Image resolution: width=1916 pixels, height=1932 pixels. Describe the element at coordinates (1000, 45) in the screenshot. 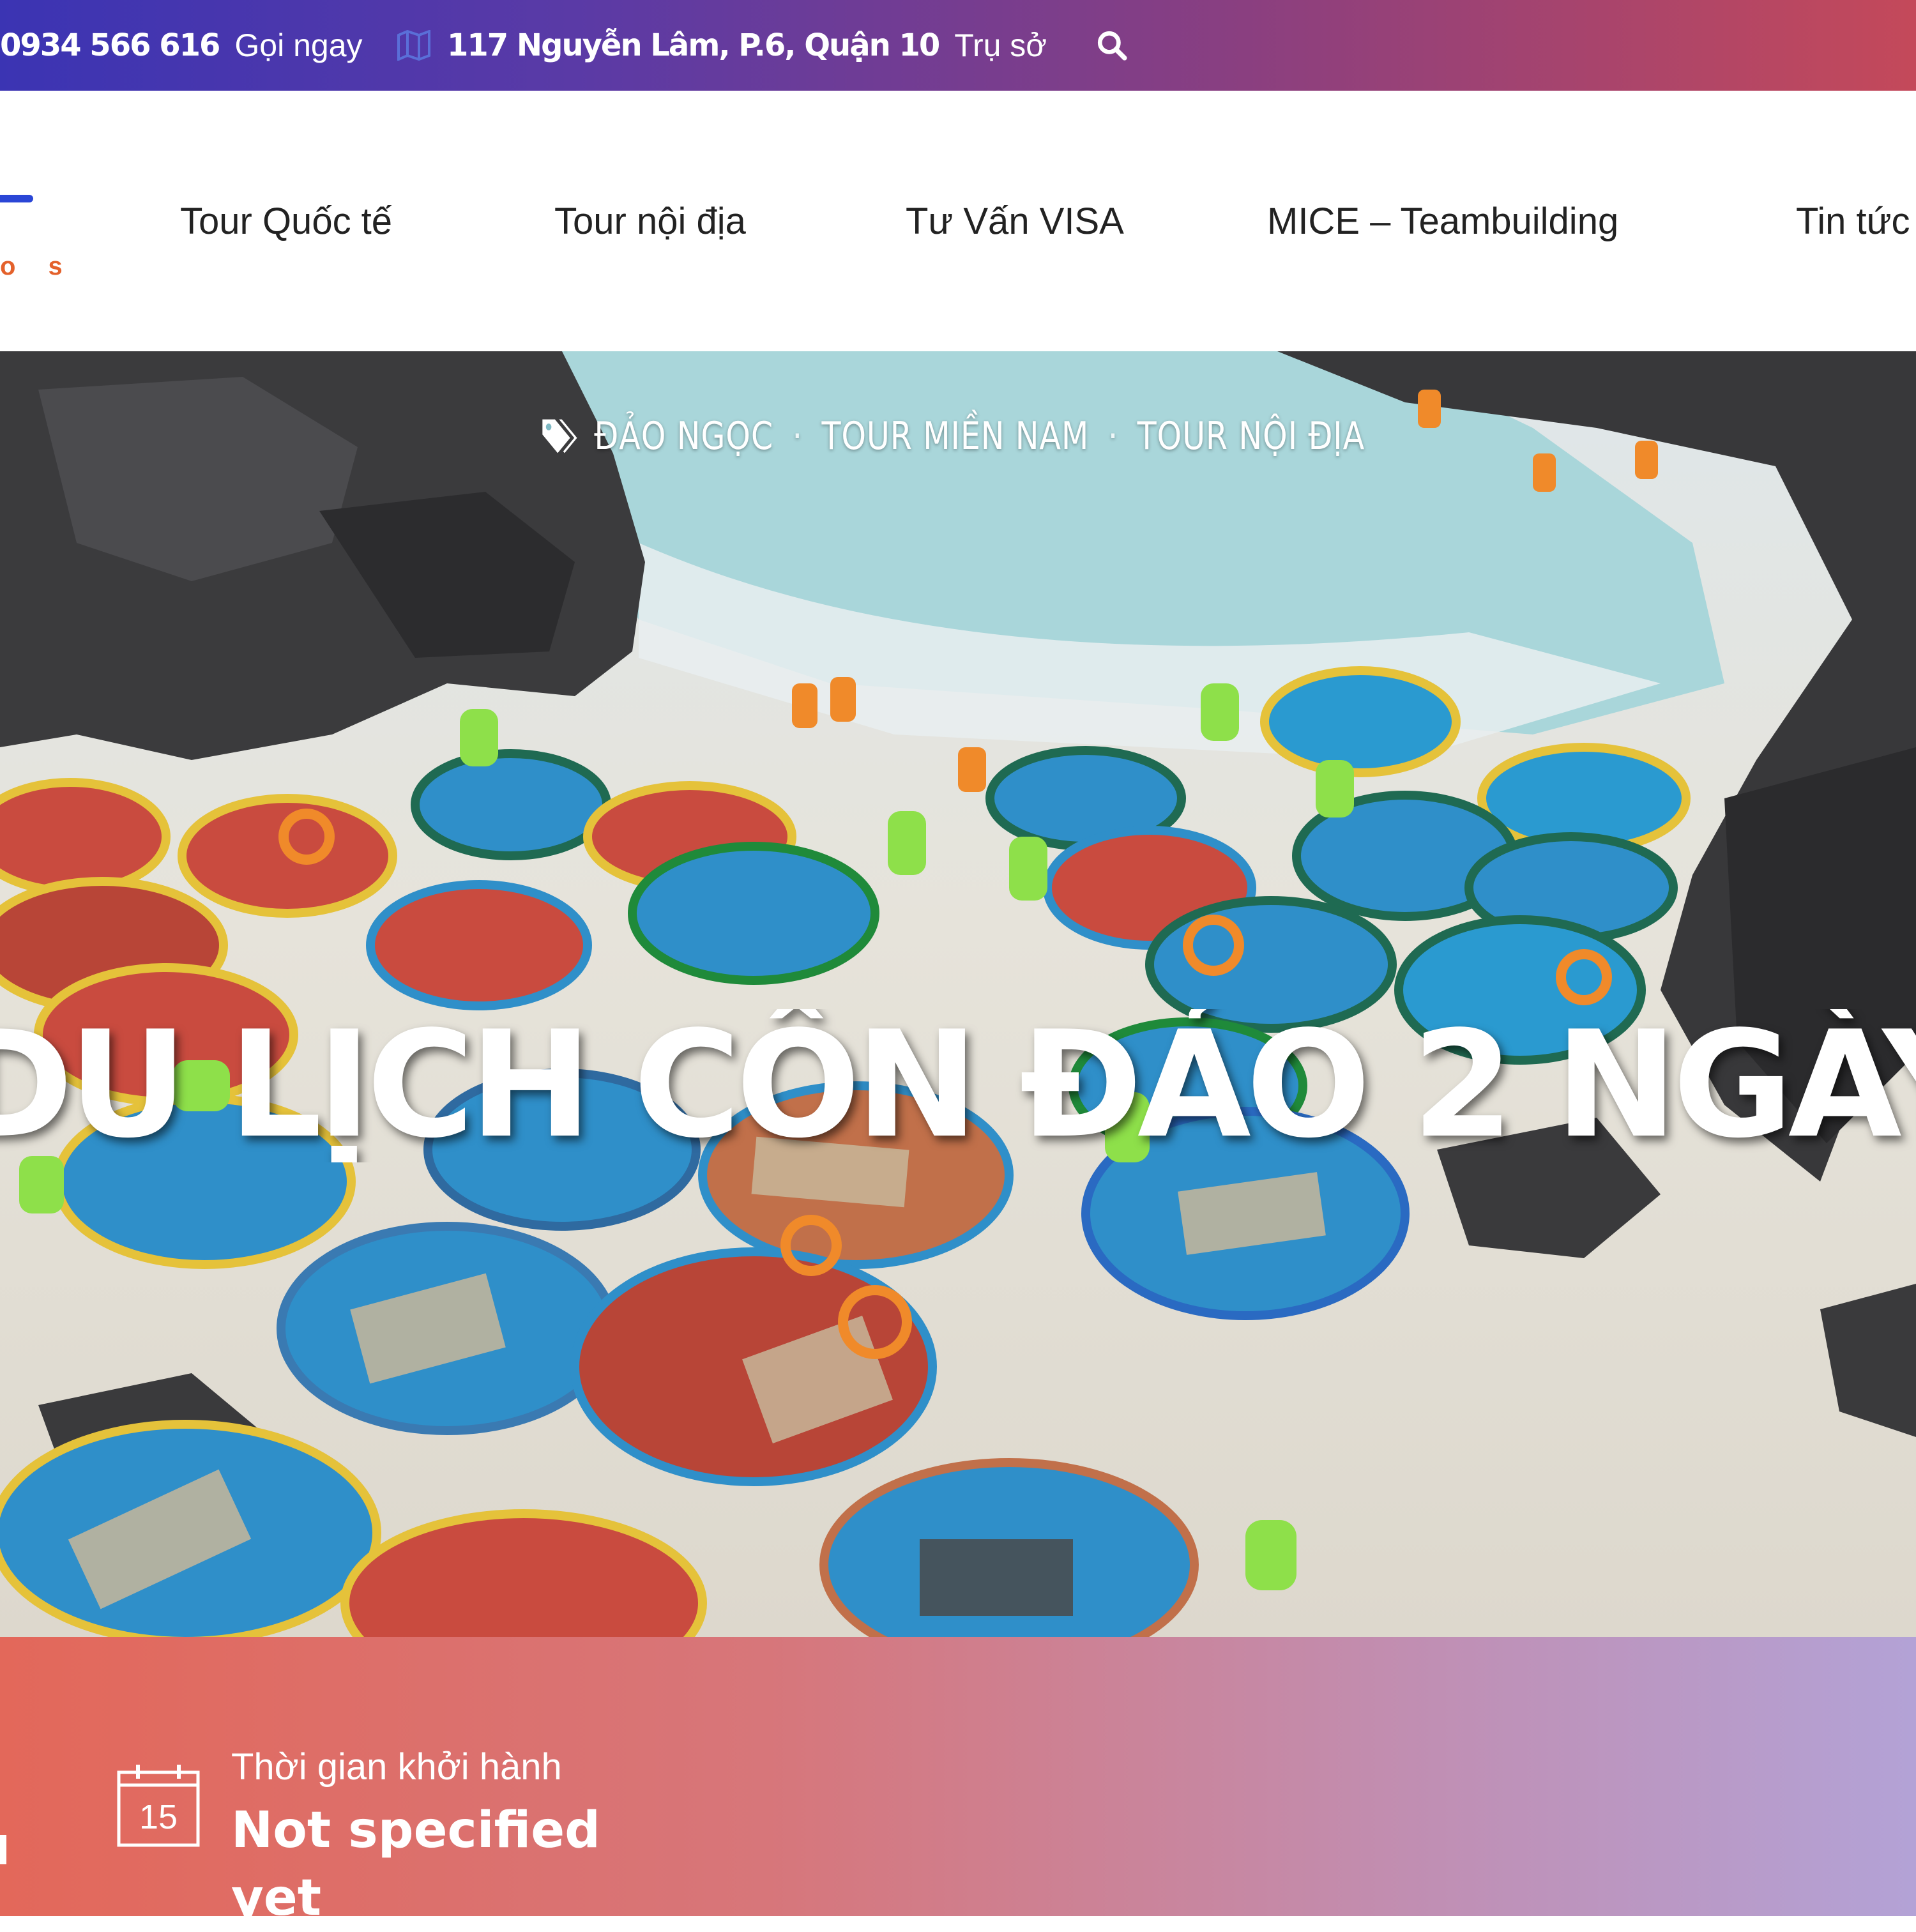

I see `address-label: Trụ sở` at that location.